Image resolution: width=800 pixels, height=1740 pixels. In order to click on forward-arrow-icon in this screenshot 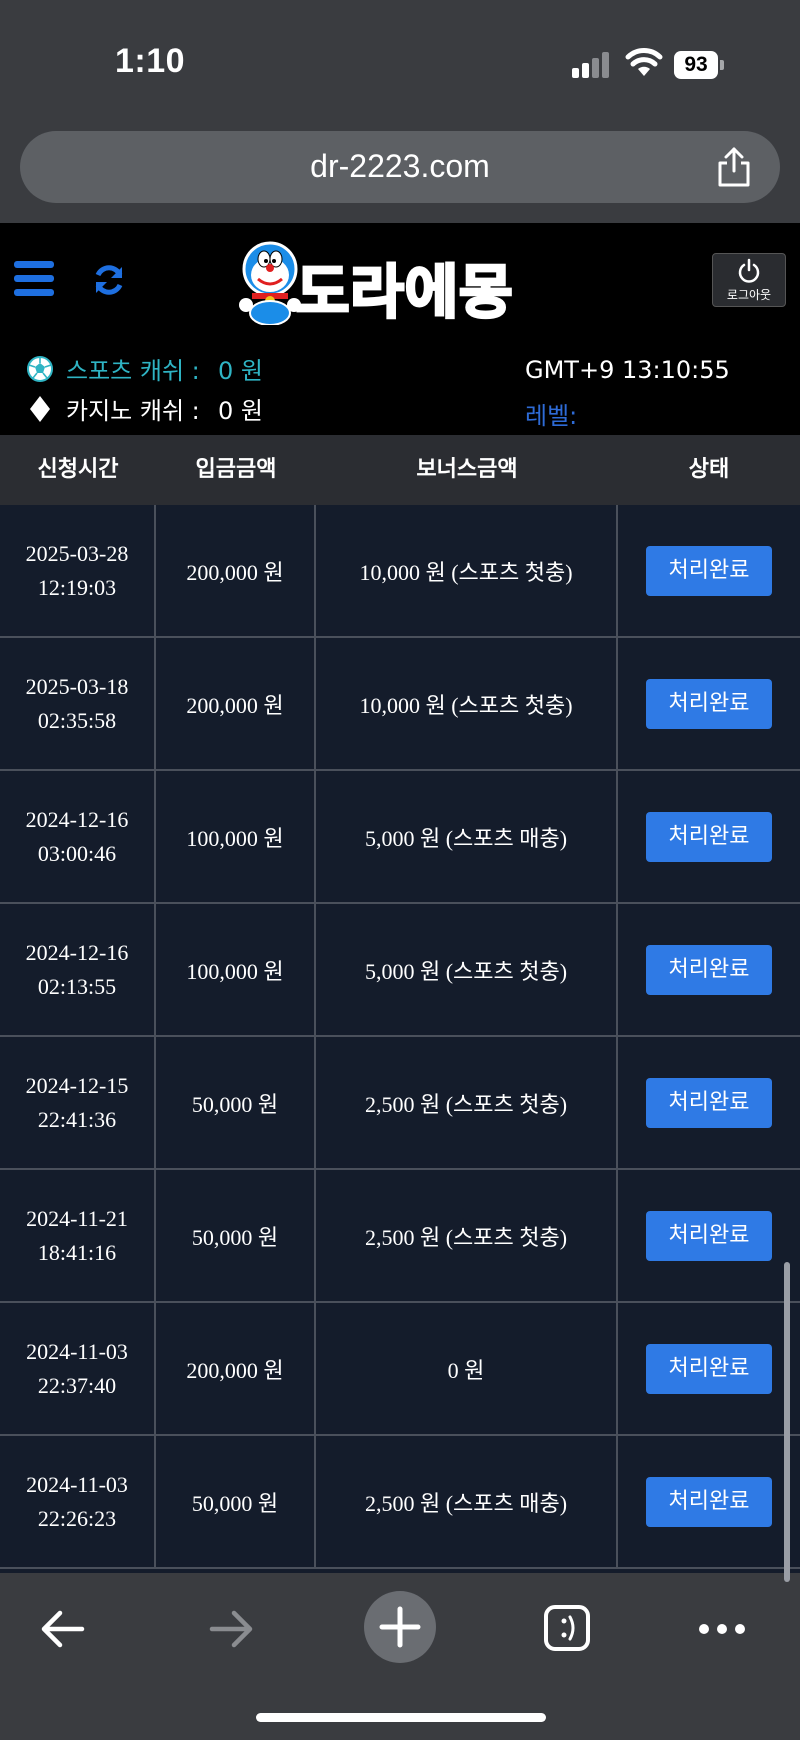, I will do `click(231, 1629)`.